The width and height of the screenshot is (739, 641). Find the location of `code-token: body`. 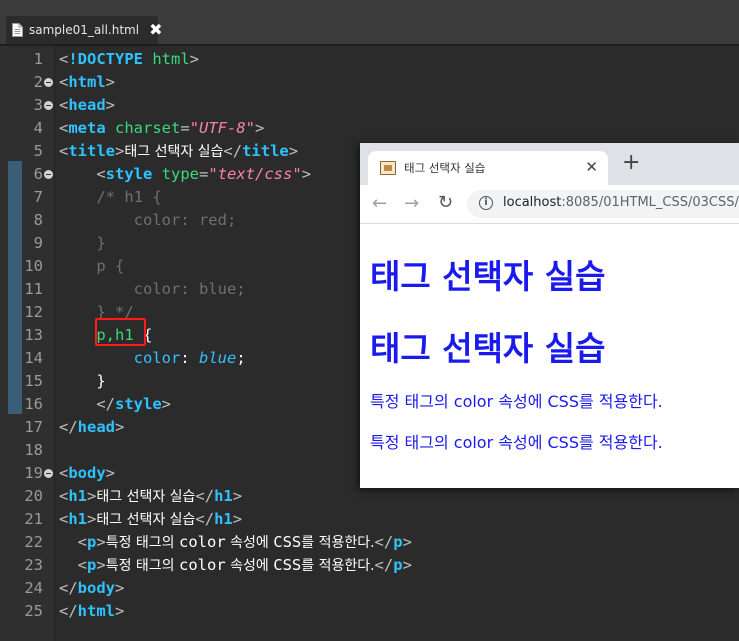

code-token: body is located at coordinates (87, 473).